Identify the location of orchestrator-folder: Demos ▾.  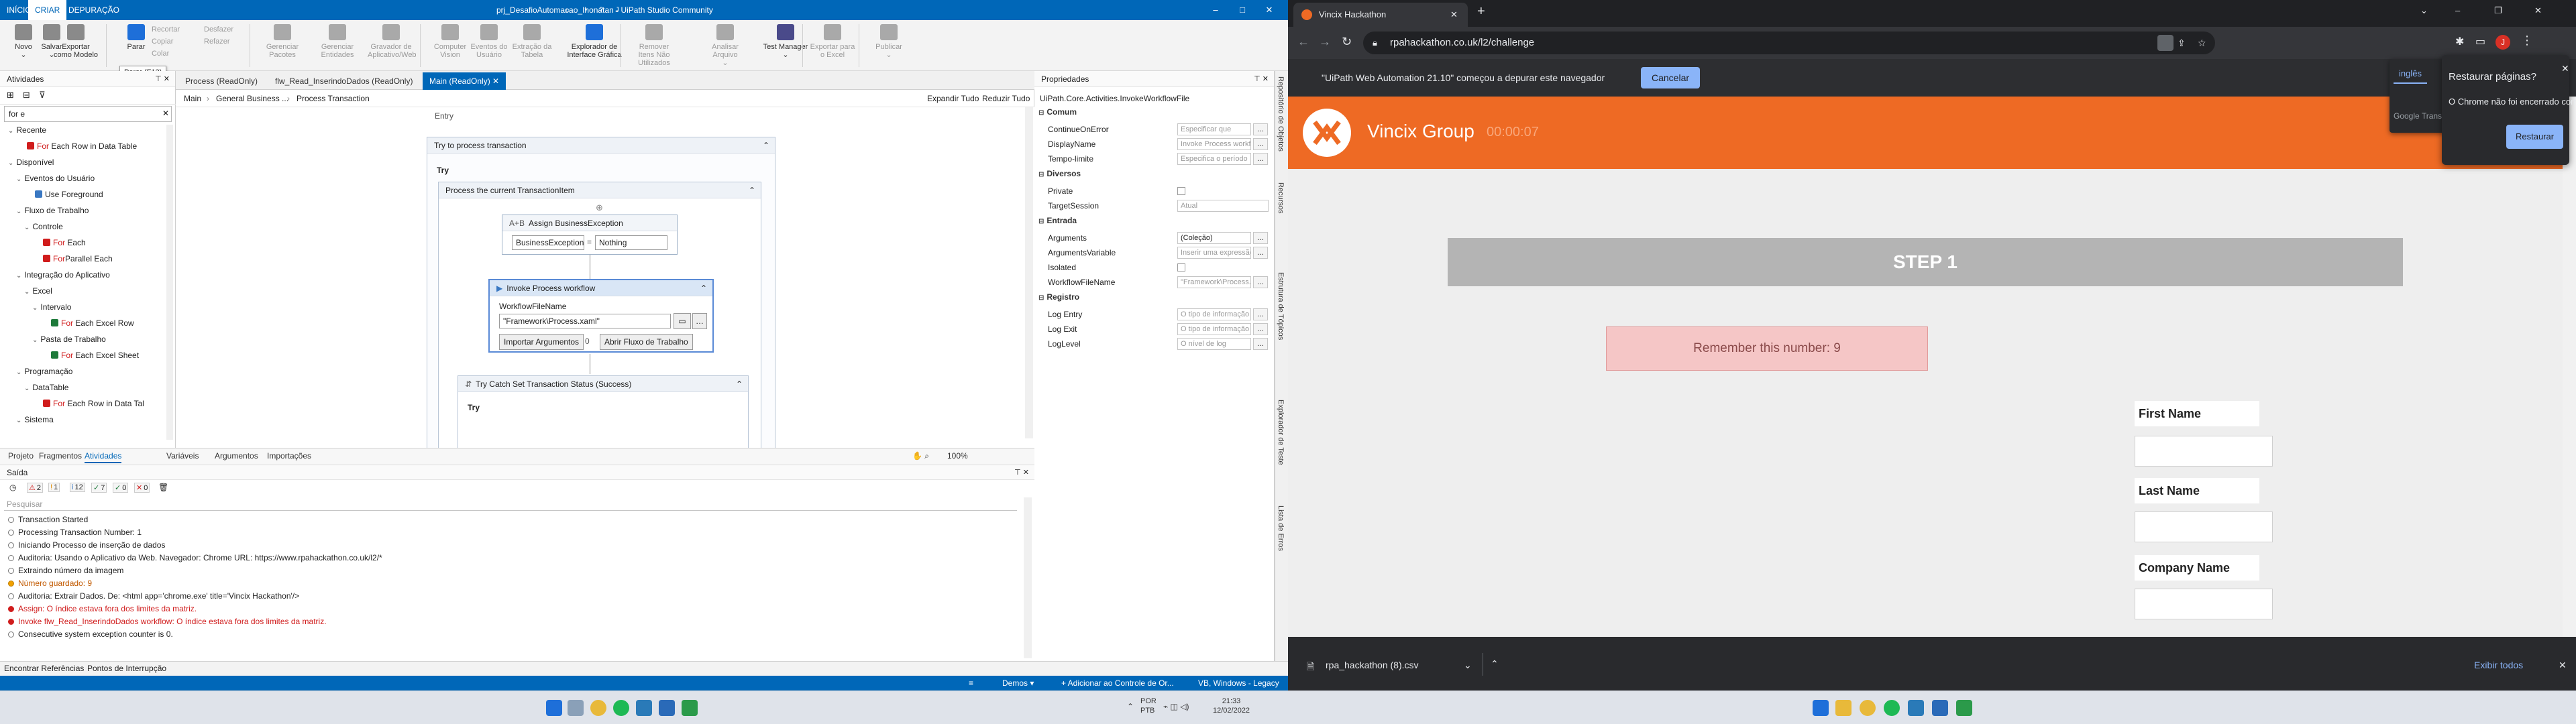
(1018, 683).